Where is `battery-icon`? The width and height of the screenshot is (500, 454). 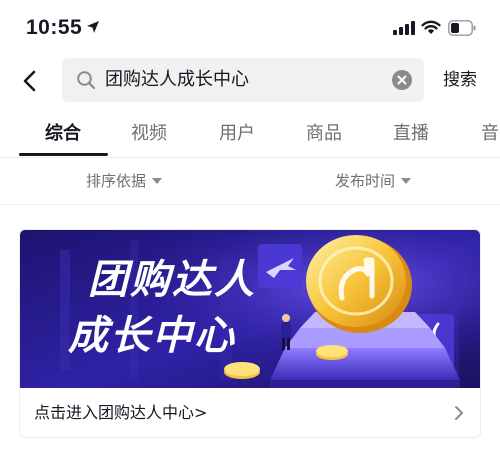 battery-icon is located at coordinates (462, 28).